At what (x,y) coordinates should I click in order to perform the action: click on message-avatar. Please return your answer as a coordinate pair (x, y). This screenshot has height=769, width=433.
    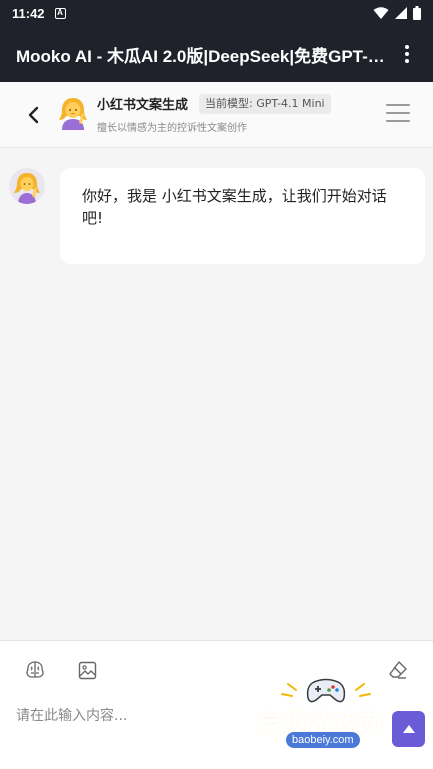
    Looking at the image, I should click on (27, 186).